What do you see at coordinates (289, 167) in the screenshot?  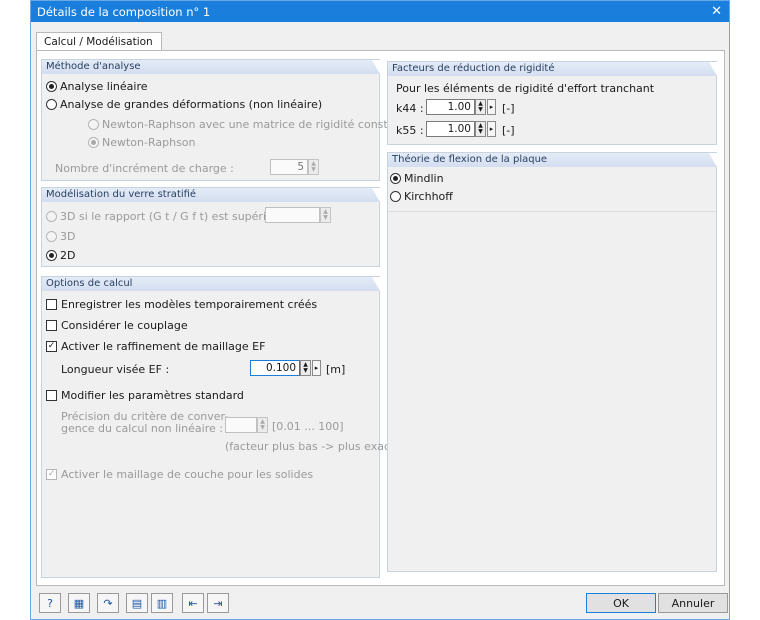 I see `load-increments-input: 5` at bounding box center [289, 167].